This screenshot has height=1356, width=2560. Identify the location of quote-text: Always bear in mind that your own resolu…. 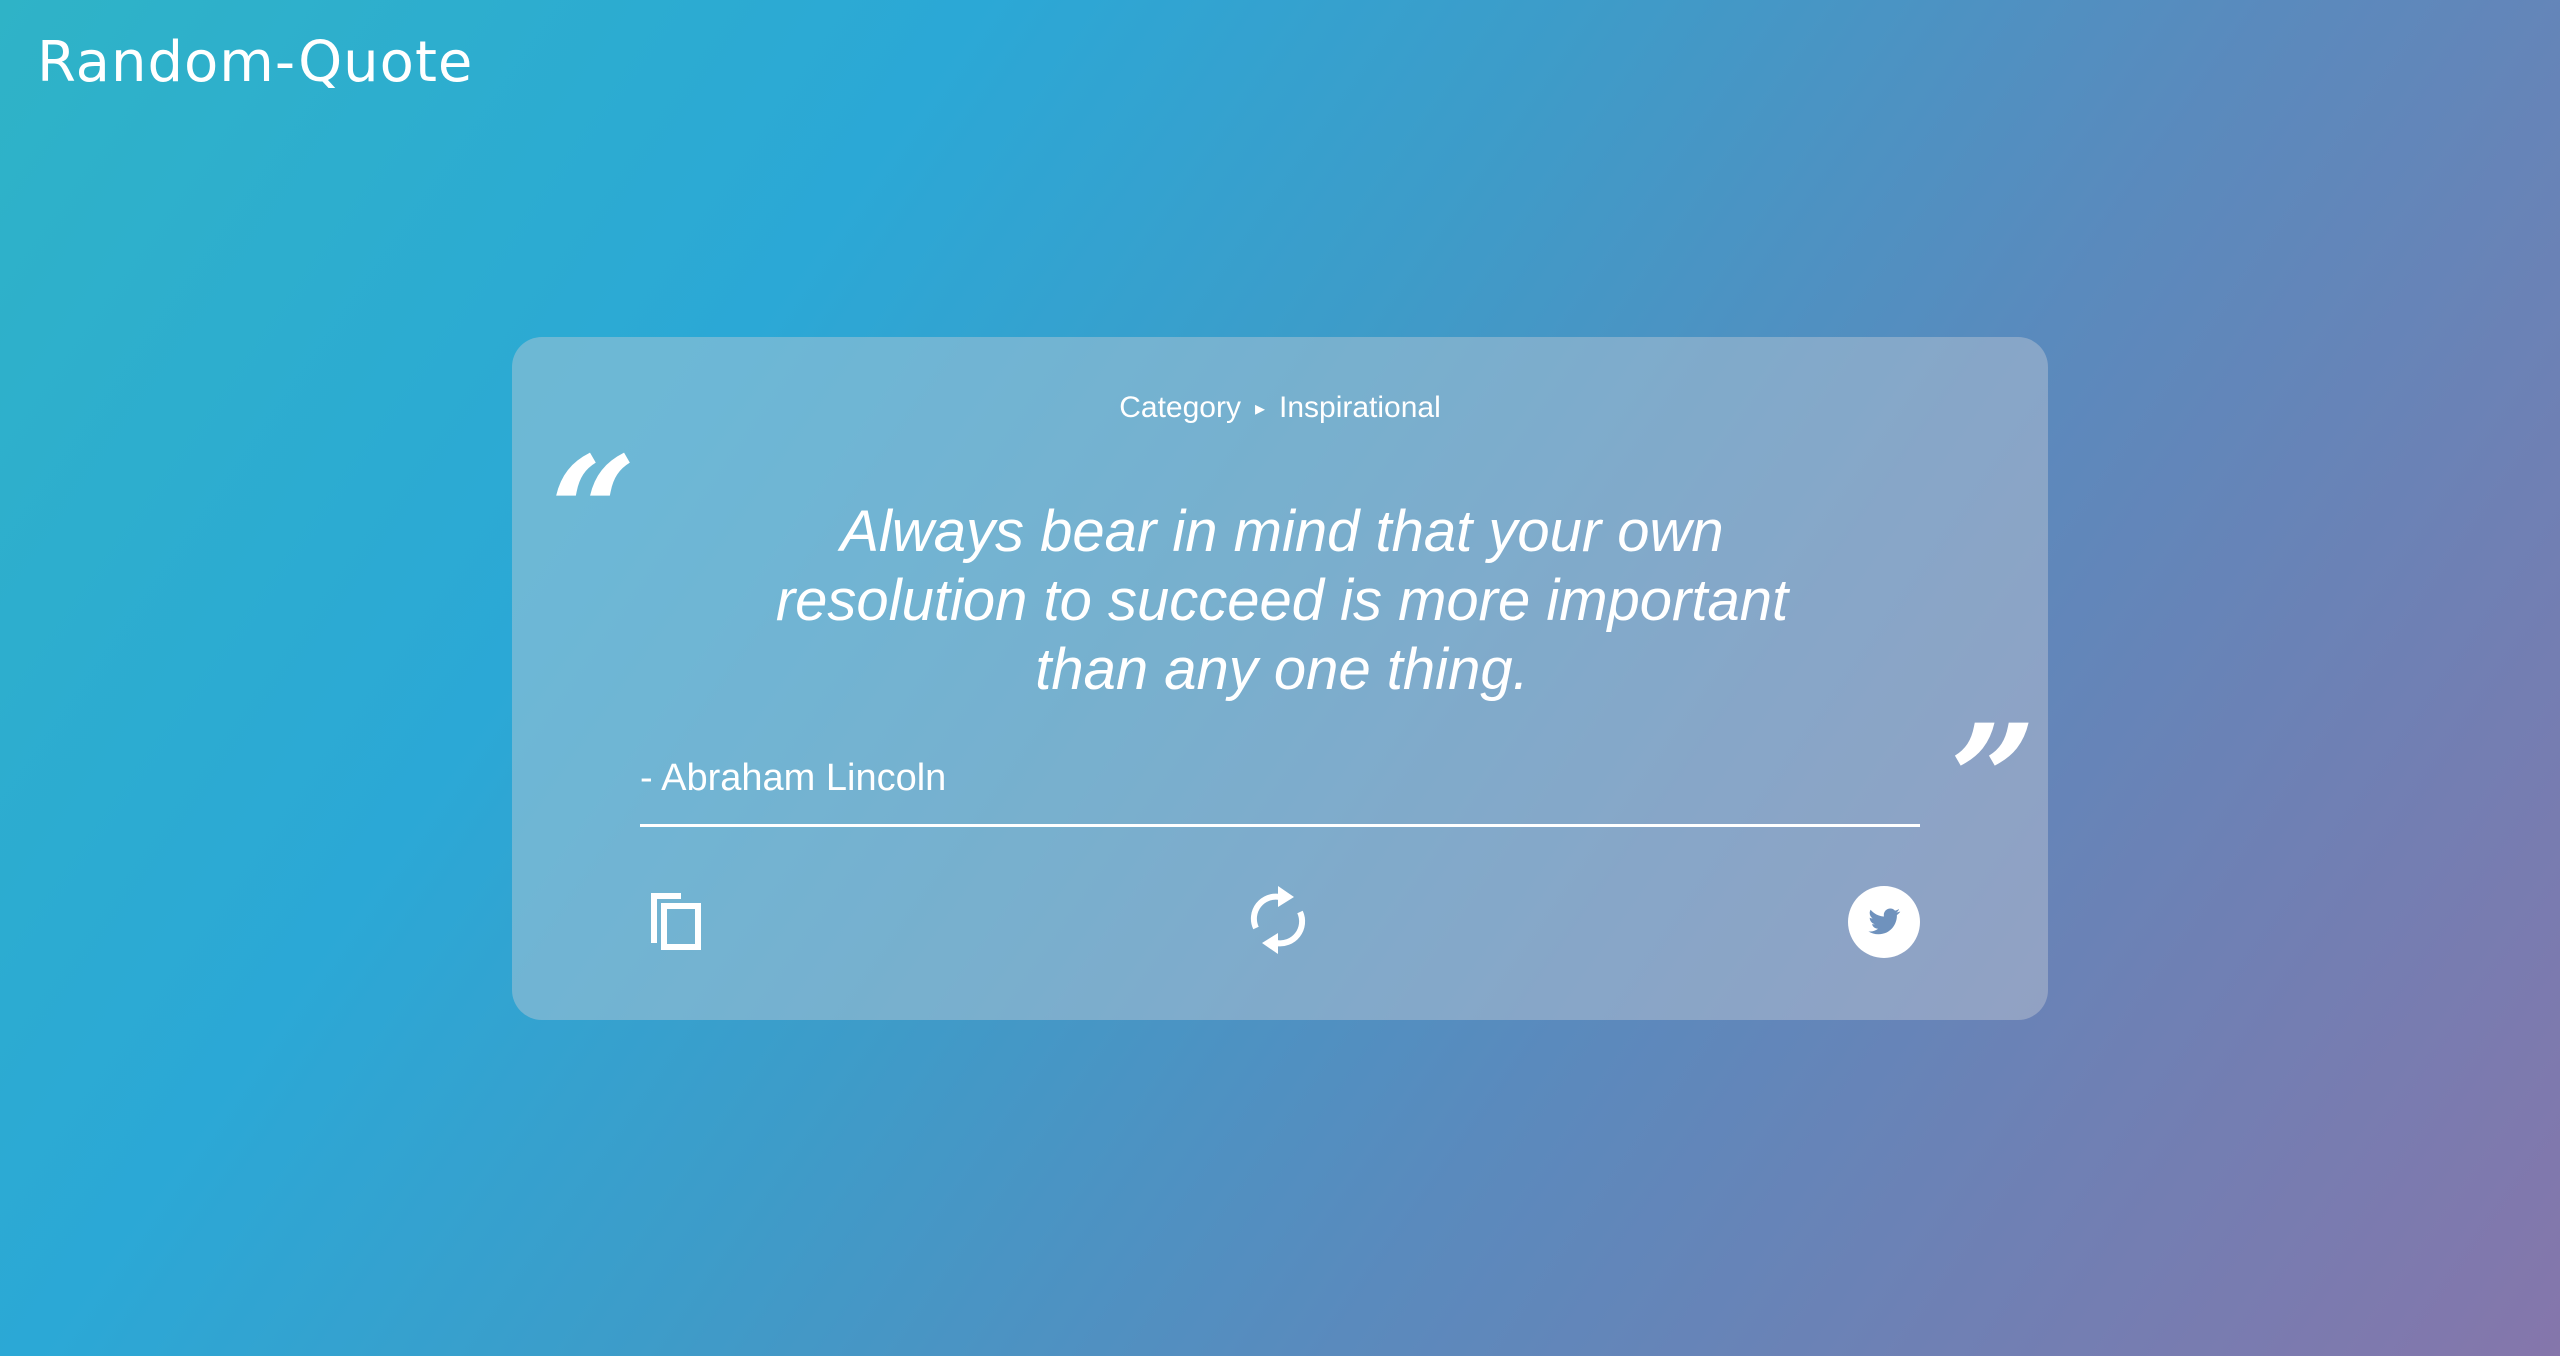
(1282, 600).